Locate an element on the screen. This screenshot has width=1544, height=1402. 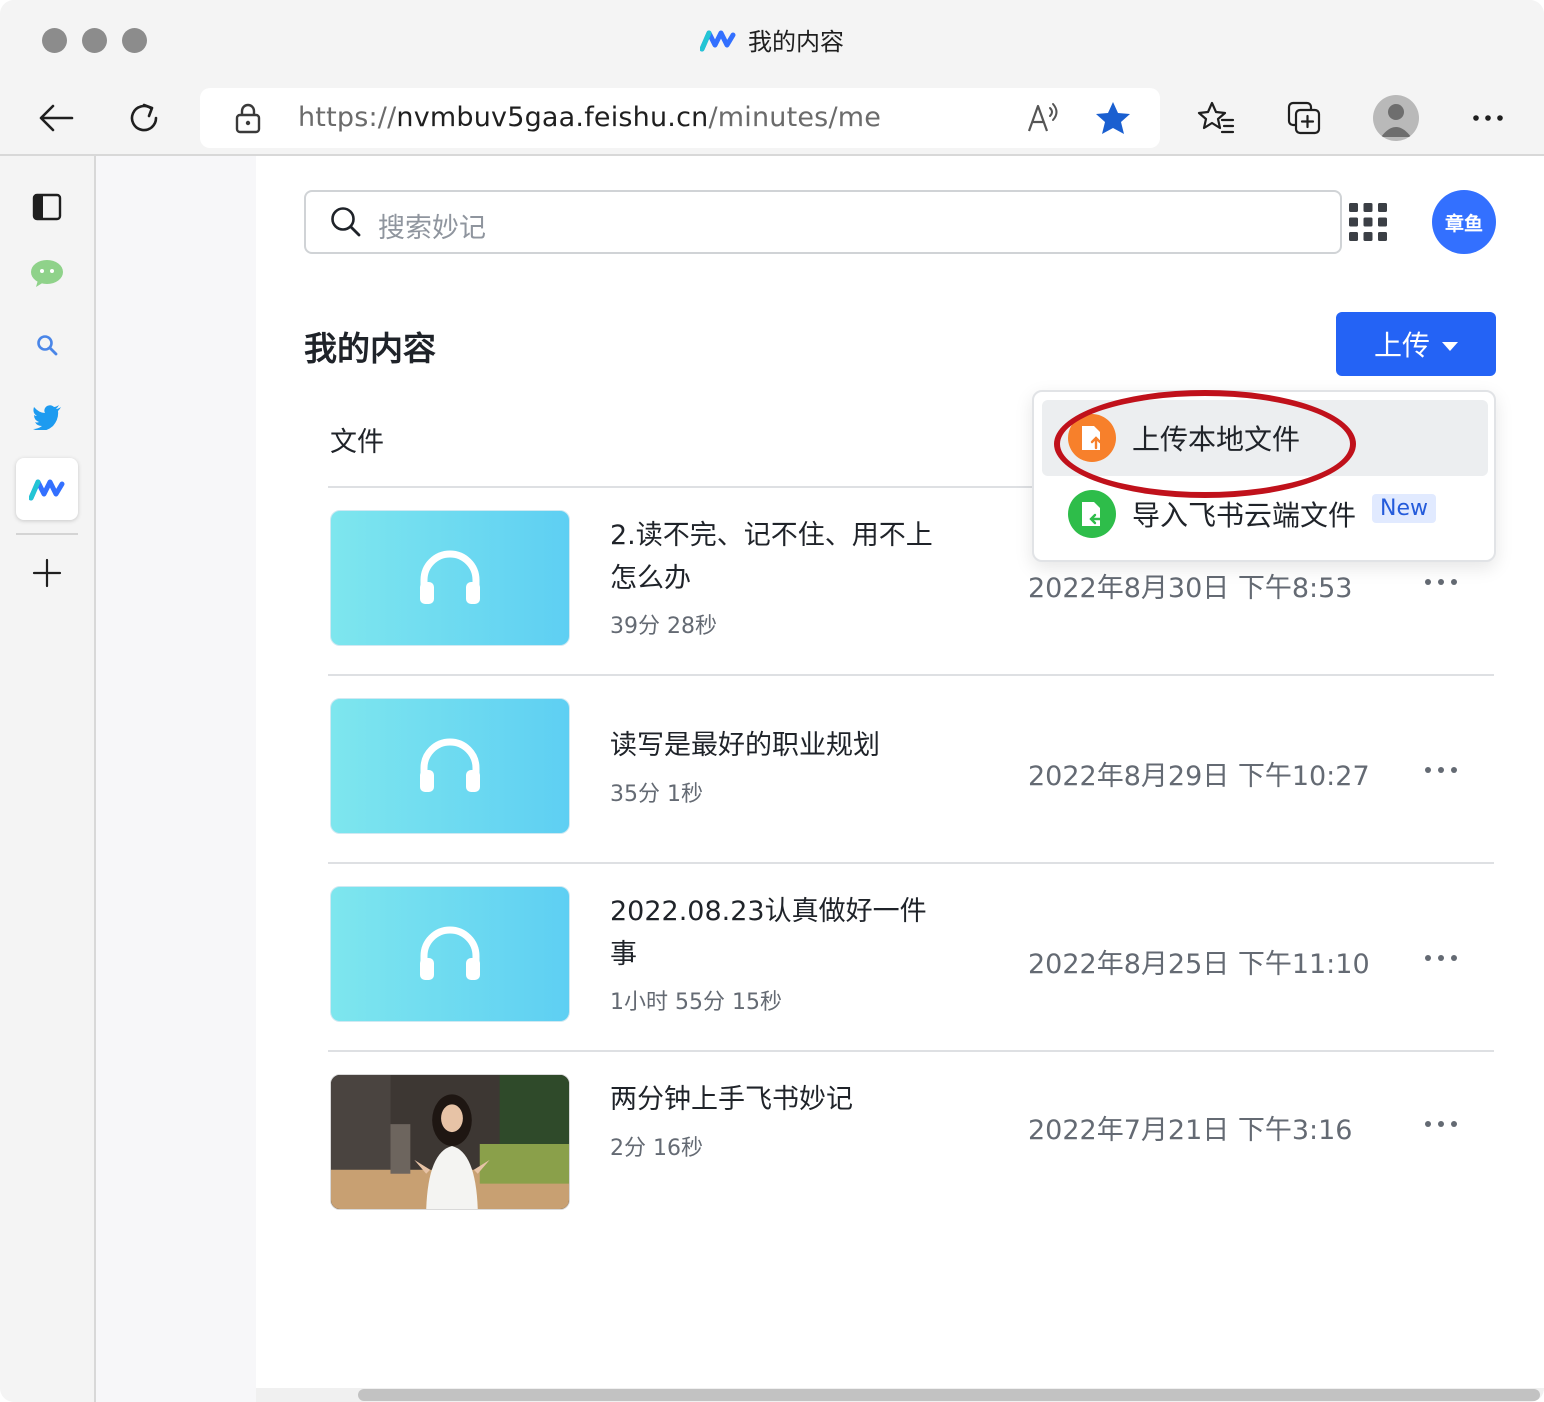
window-title-text: 我的内容 is located at coordinates (796, 42).